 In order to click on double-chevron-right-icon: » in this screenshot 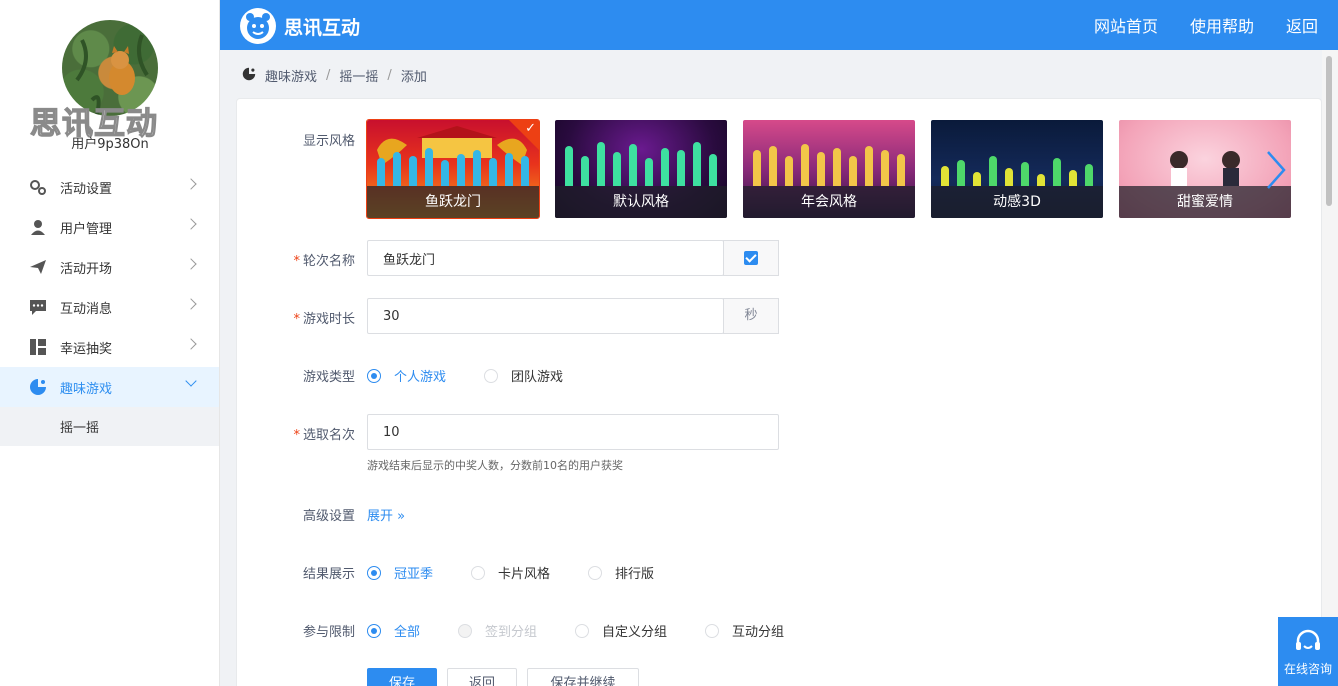, I will do `click(401, 516)`.